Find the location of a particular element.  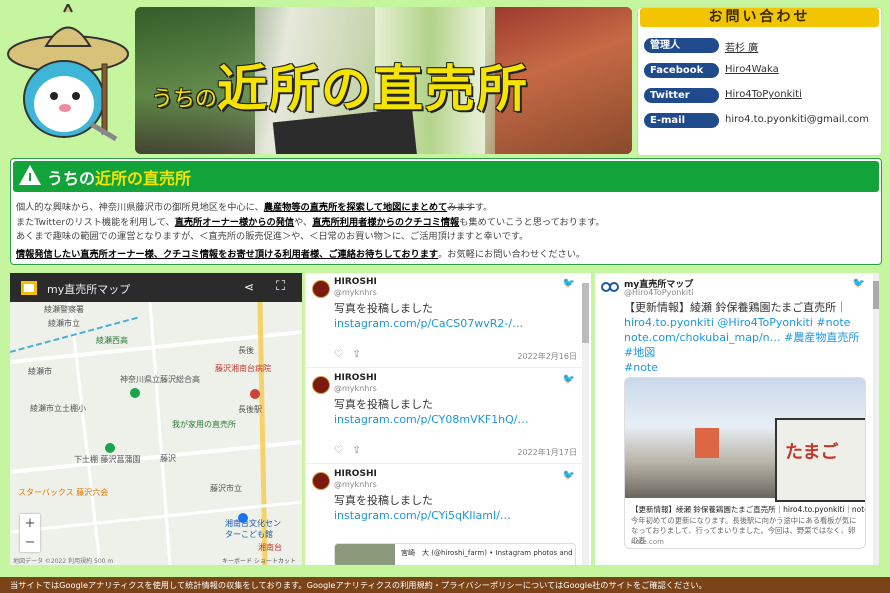

map-icon is located at coordinates (29, 288).